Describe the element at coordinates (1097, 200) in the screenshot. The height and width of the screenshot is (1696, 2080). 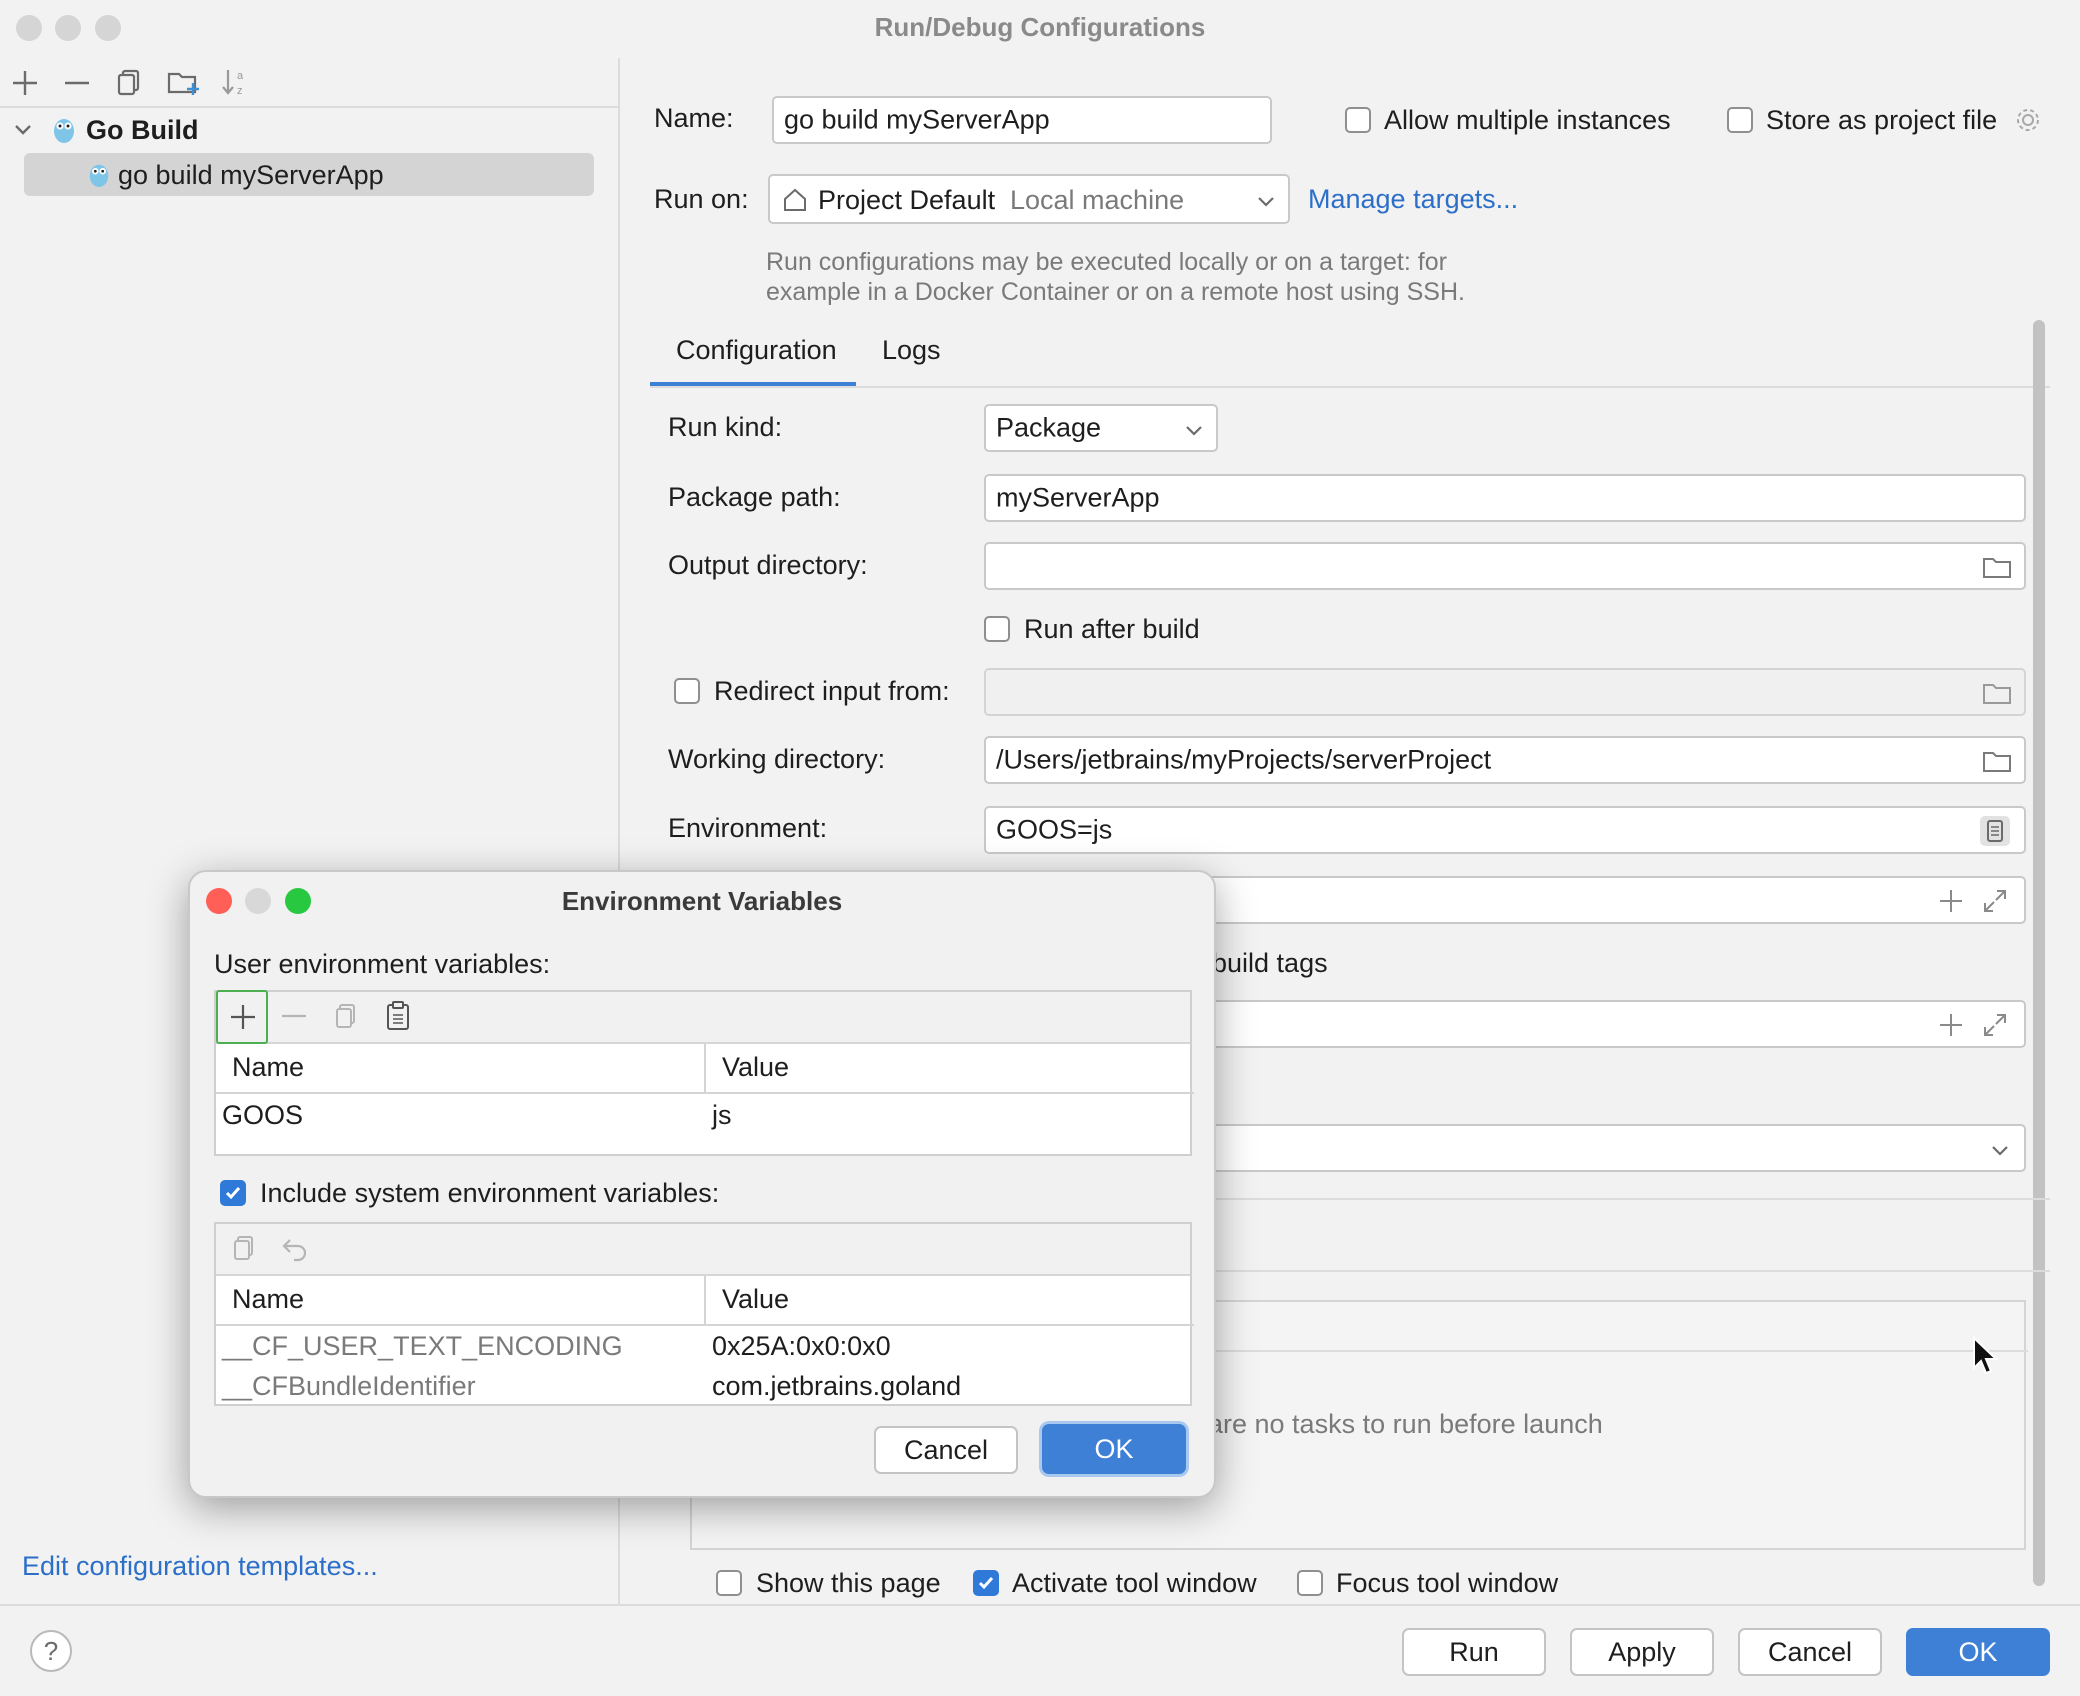
I see `run-on-hint: Local machine` at that location.